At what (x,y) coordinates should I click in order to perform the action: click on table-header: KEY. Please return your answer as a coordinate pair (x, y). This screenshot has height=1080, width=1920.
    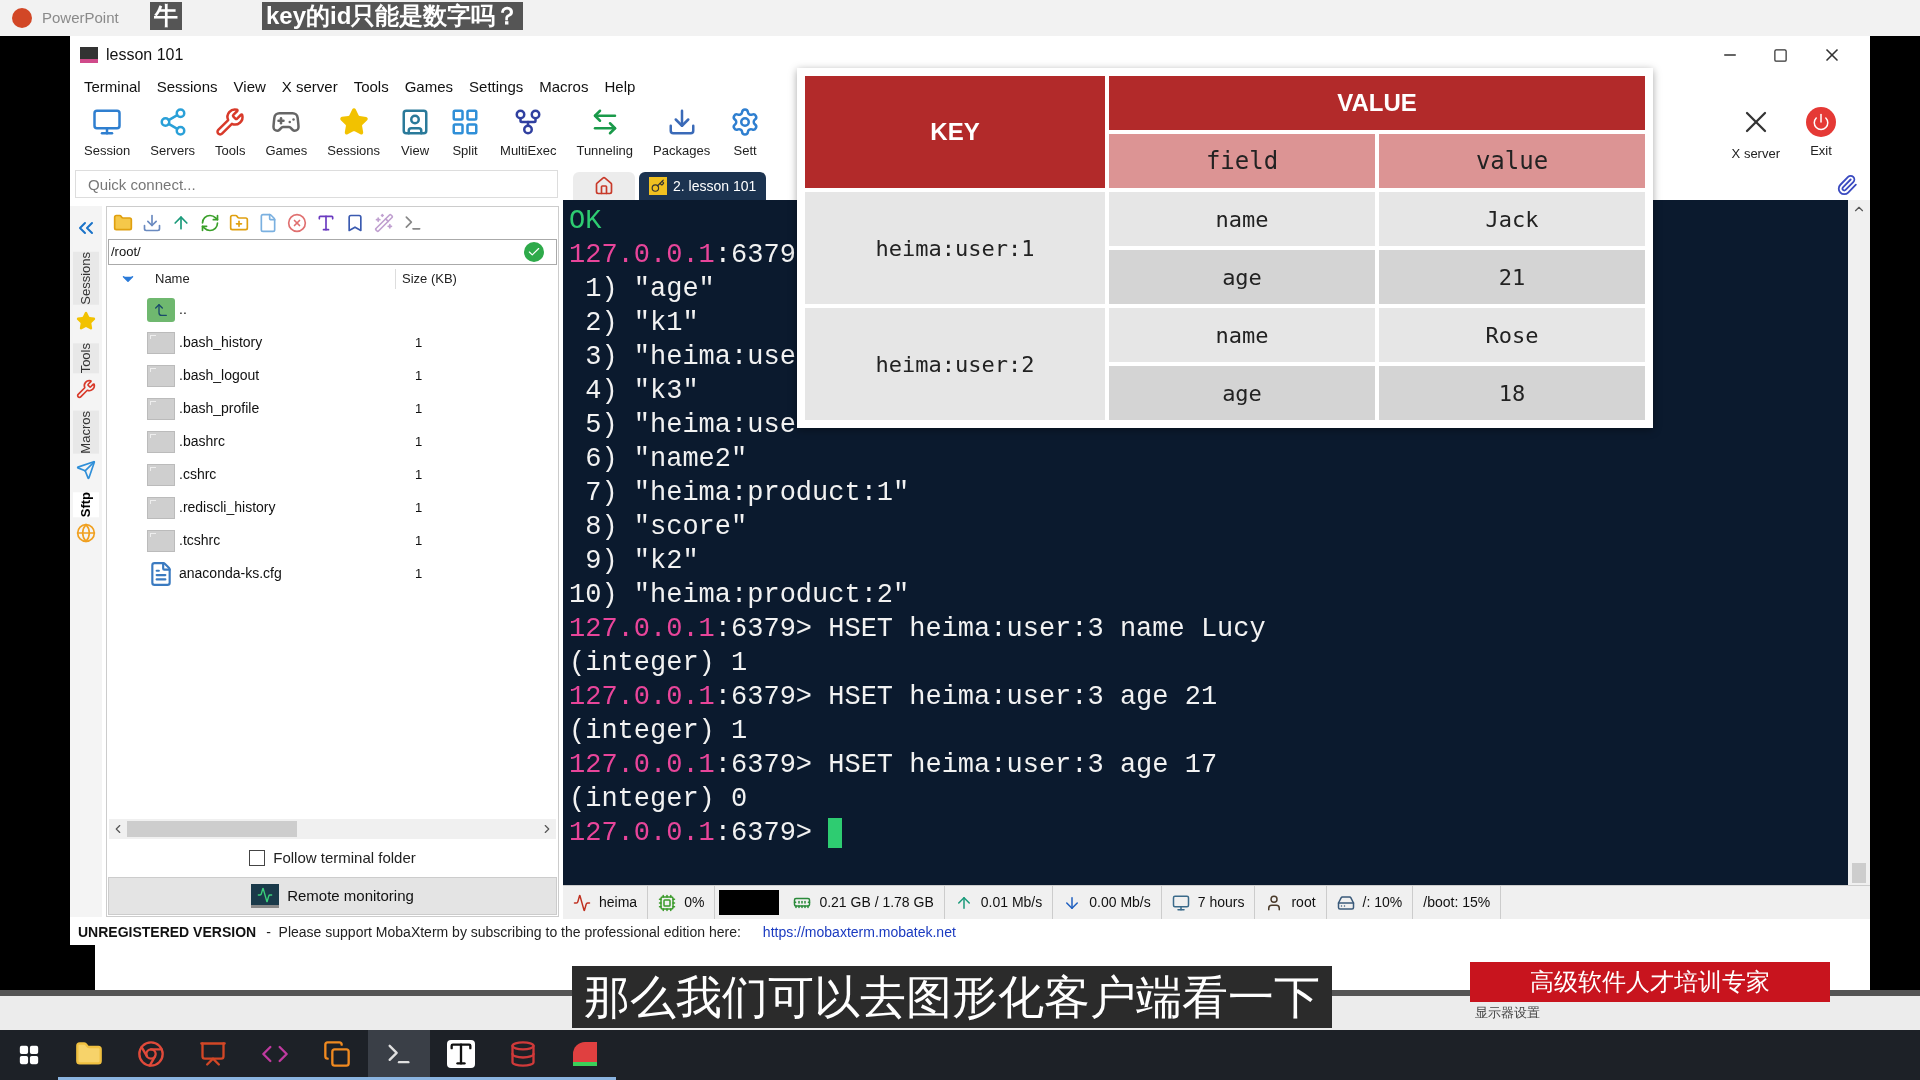
    Looking at the image, I should click on (955, 132).